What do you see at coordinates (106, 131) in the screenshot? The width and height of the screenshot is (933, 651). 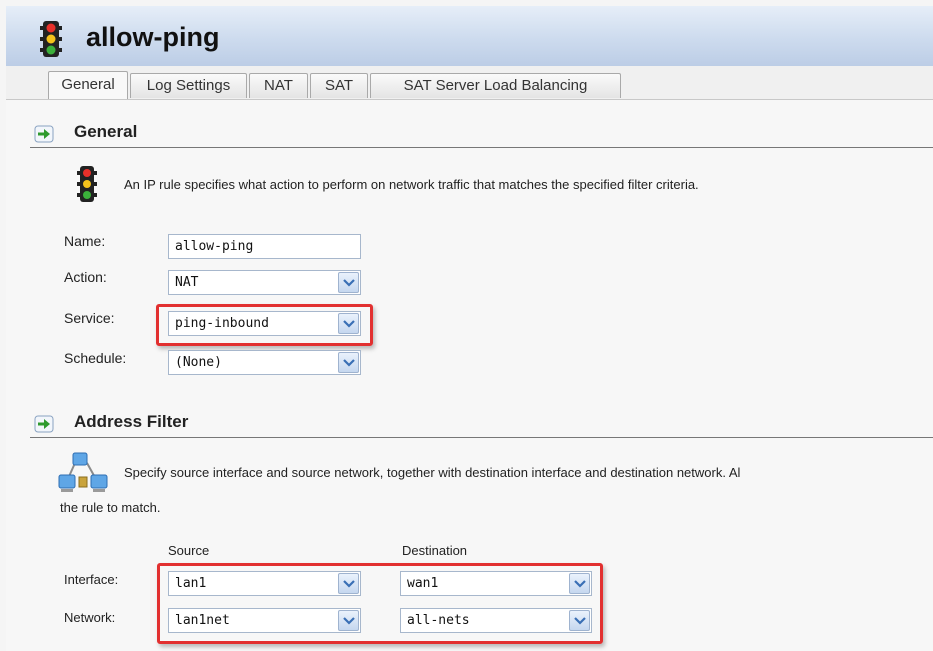 I see `section-general-title: General` at bounding box center [106, 131].